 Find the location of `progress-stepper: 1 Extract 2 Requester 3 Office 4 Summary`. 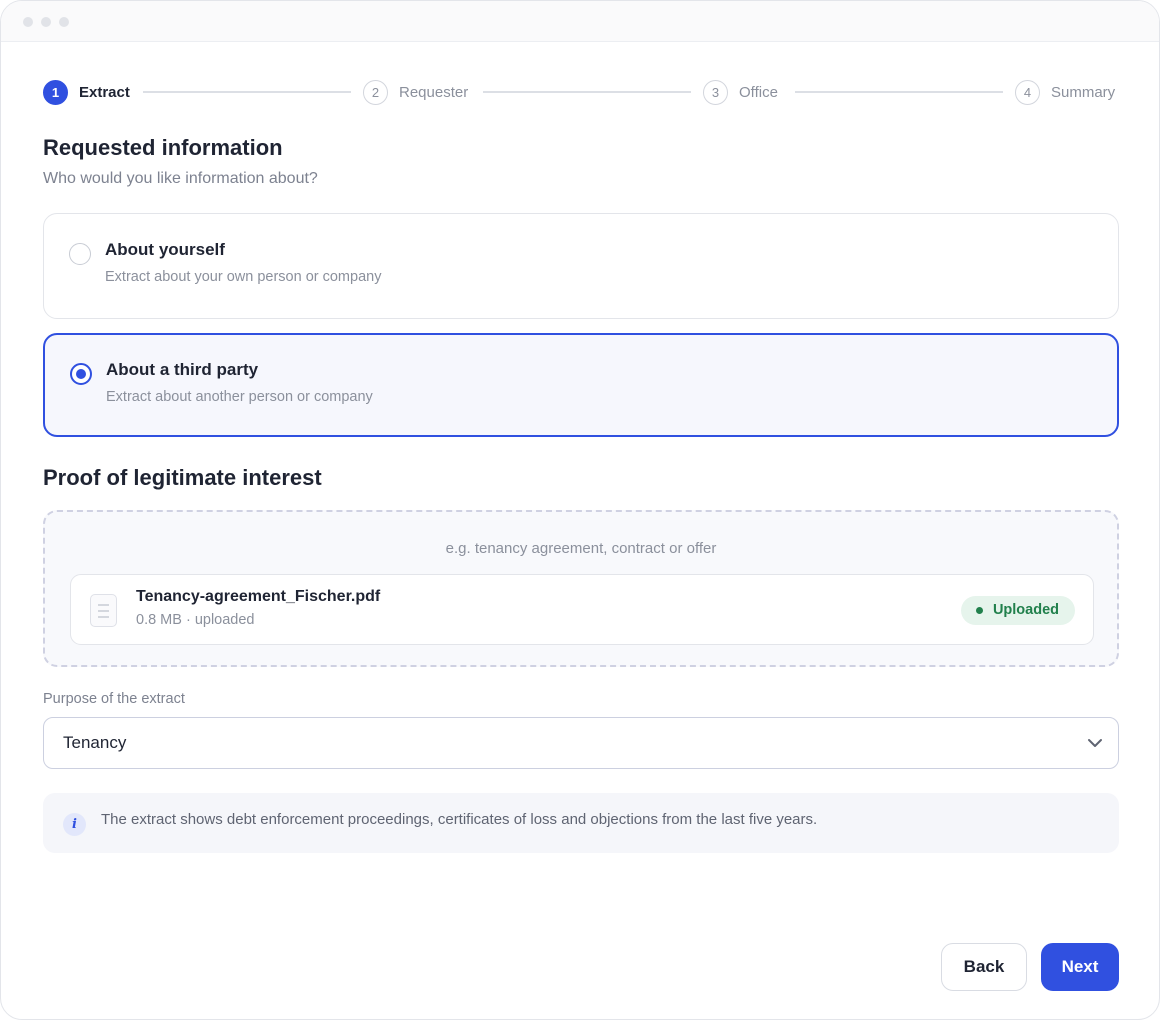

progress-stepper: 1 Extract 2 Requester 3 Office 4 Summary is located at coordinates (581, 92).